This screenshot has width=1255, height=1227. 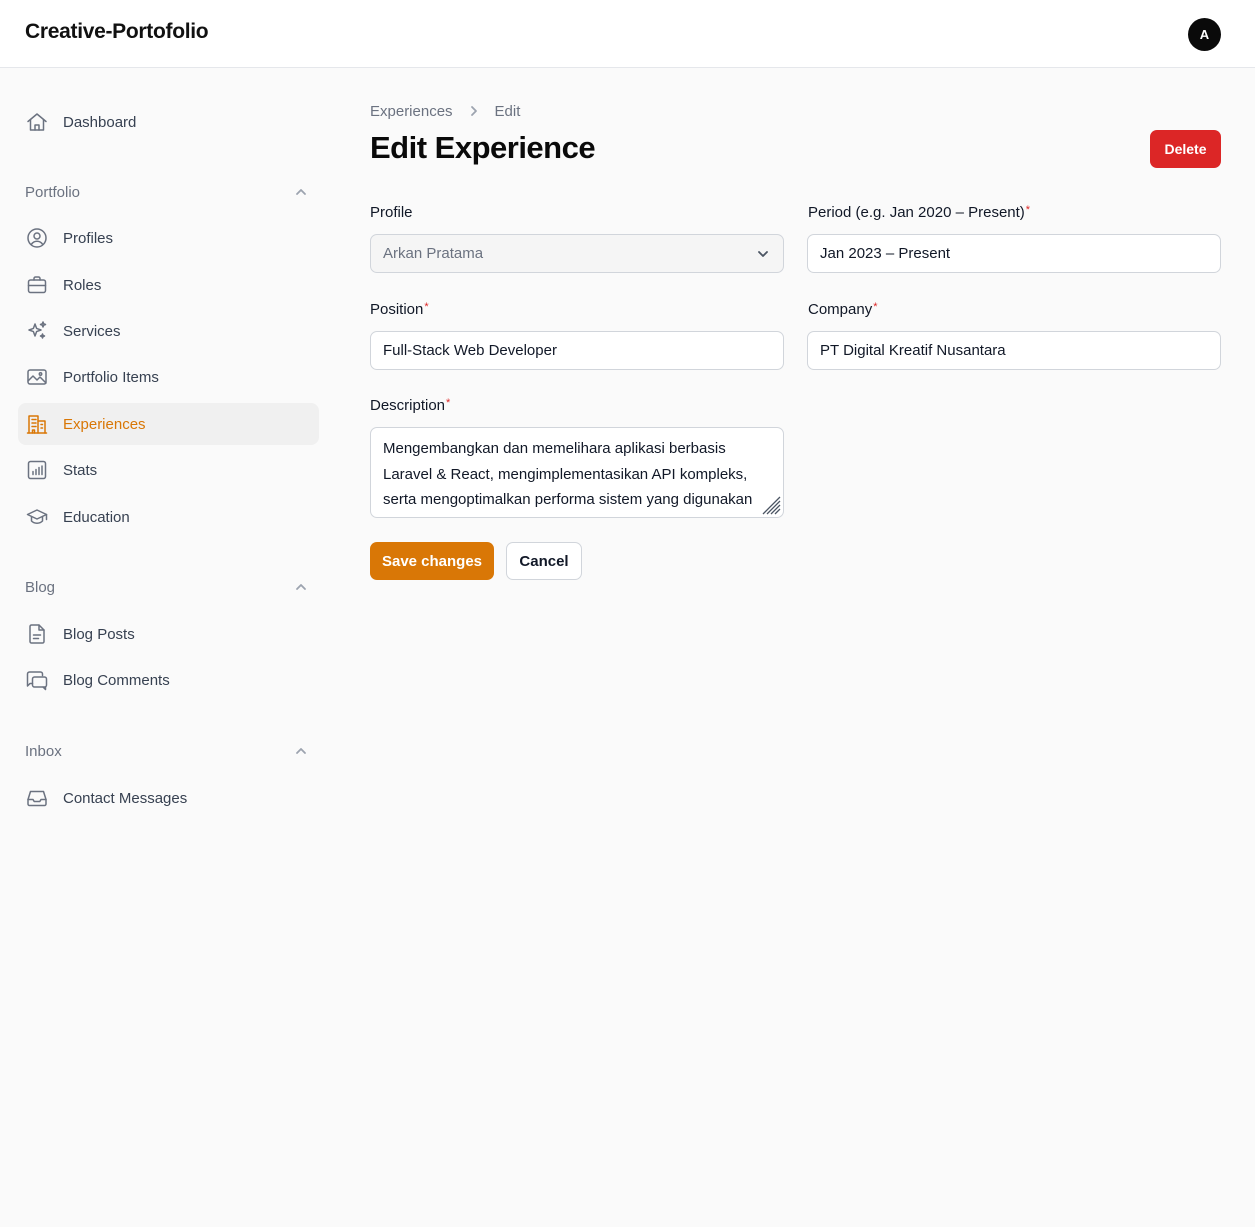 I want to click on breadcrumb: Experiences Edit, so click(x=445, y=111).